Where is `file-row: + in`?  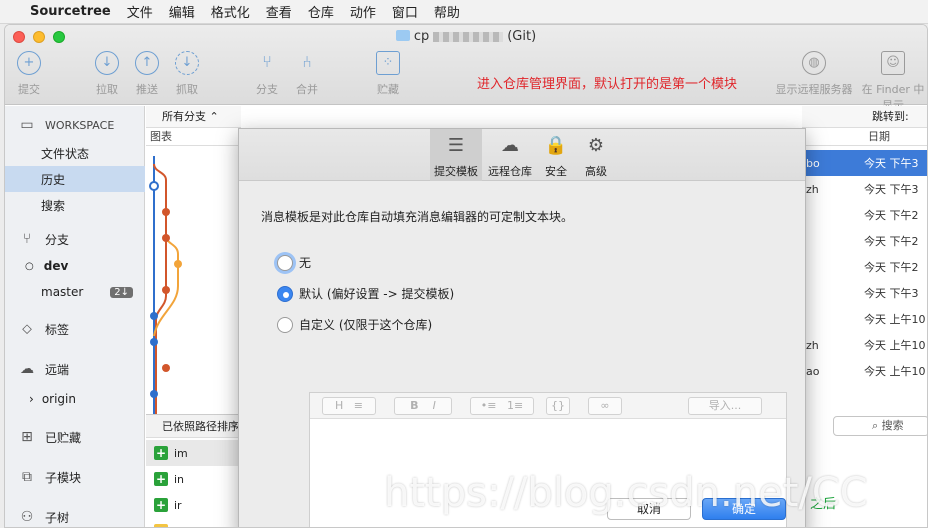
file-row: + in is located at coordinates (193, 479).